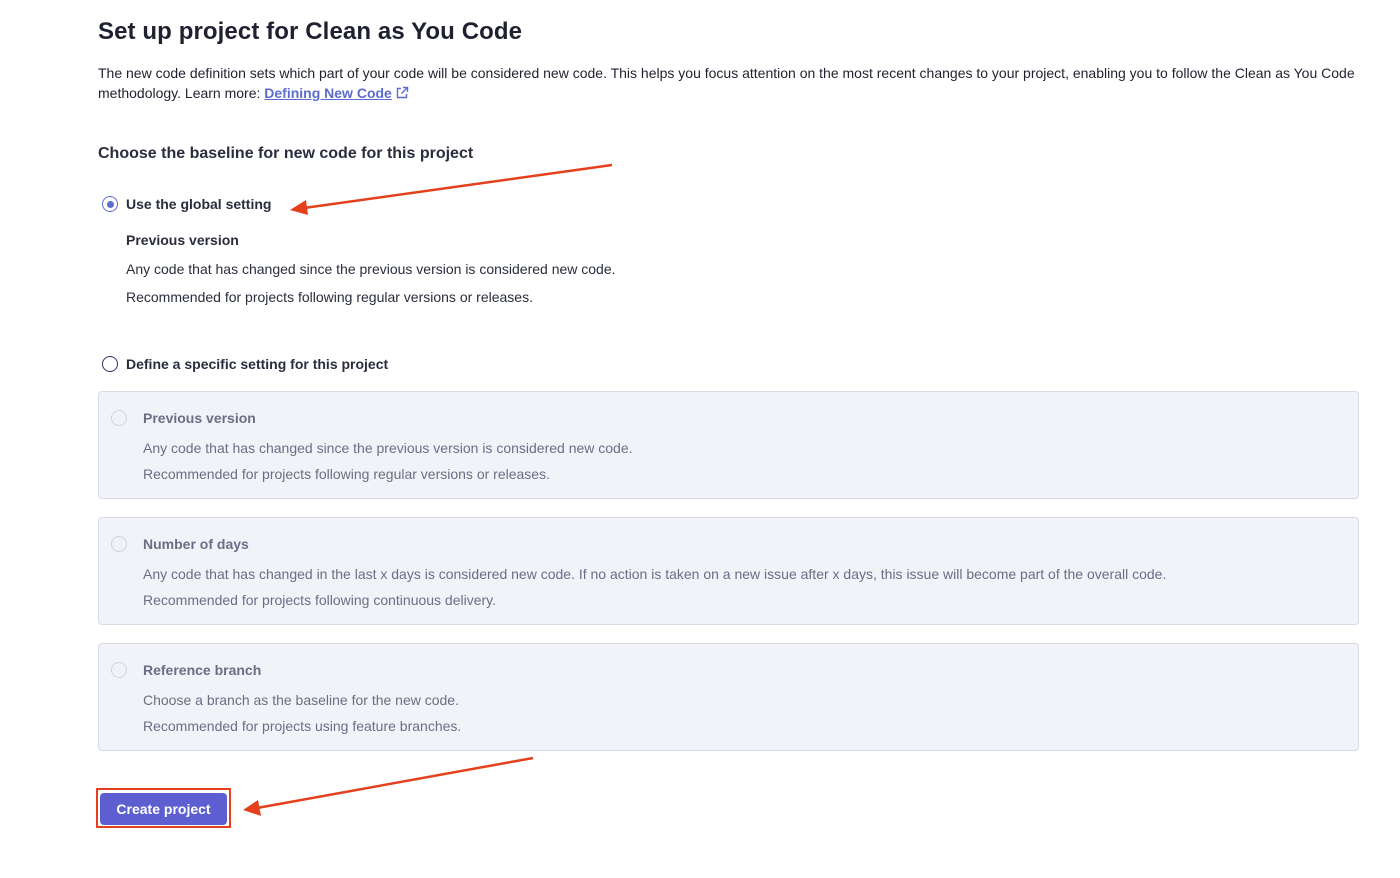 This screenshot has width=1400, height=878. Describe the element at coordinates (328, 93) in the screenshot. I see `defining-new-code-link-label: Defining New Code` at that location.